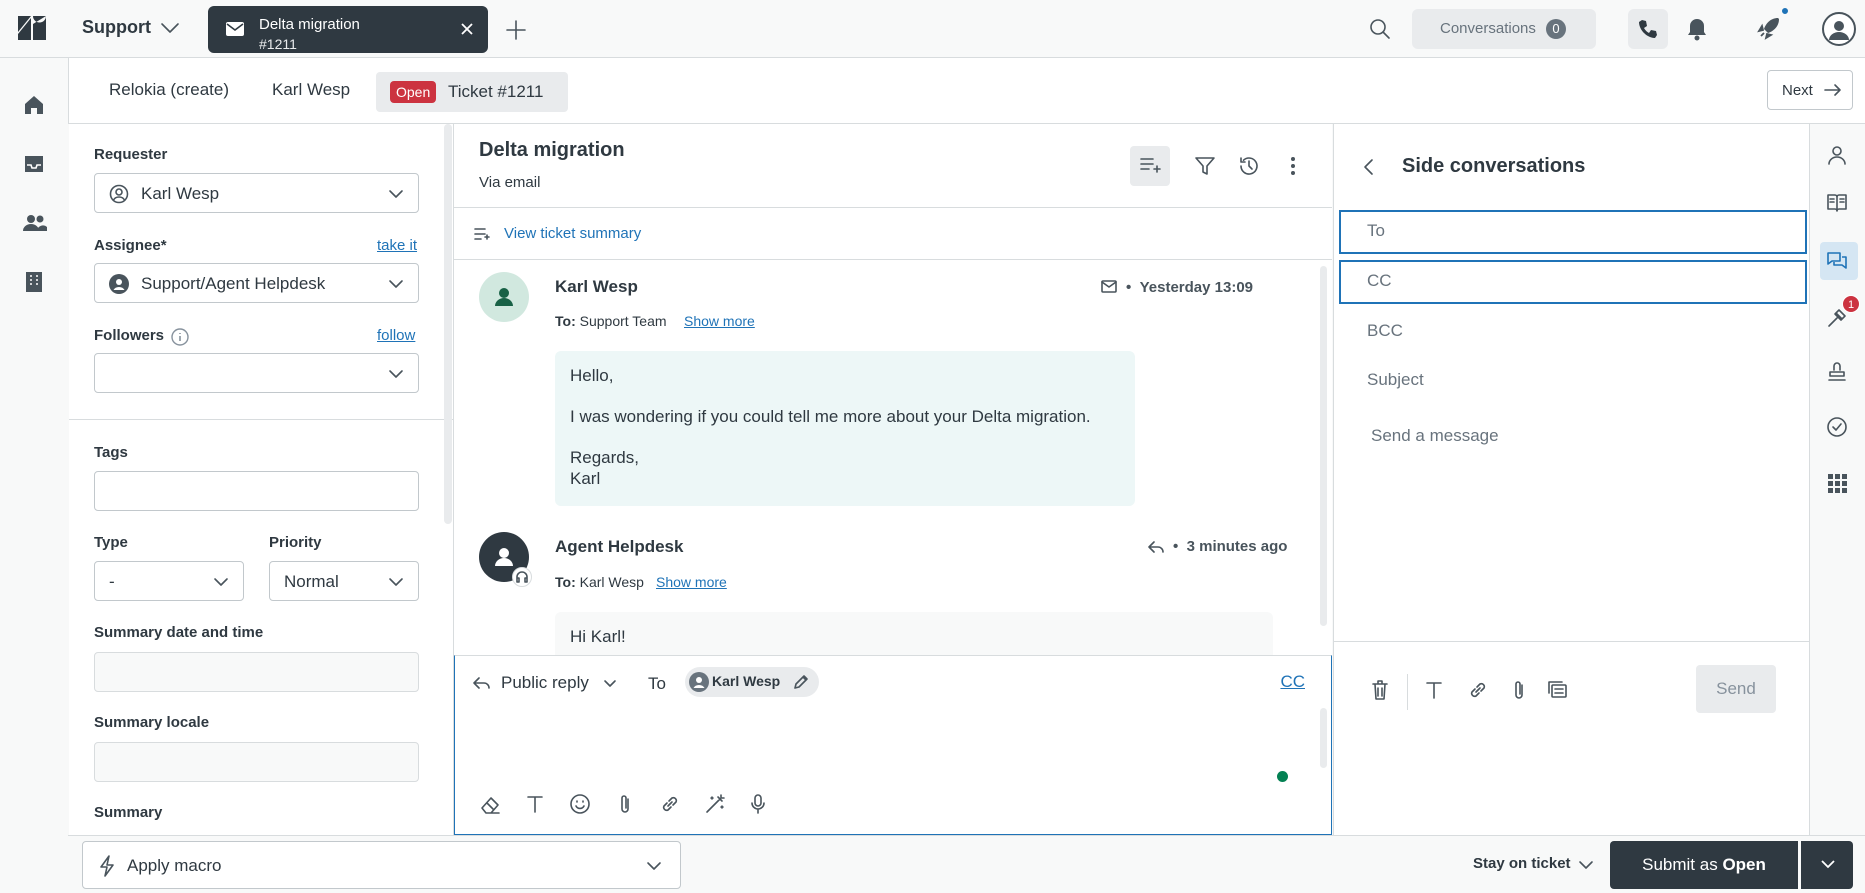 Image resolution: width=1865 pixels, height=893 pixels. Describe the element at coordinates (801, 682) in the screenshot. I see `pencil-icon` at that location.